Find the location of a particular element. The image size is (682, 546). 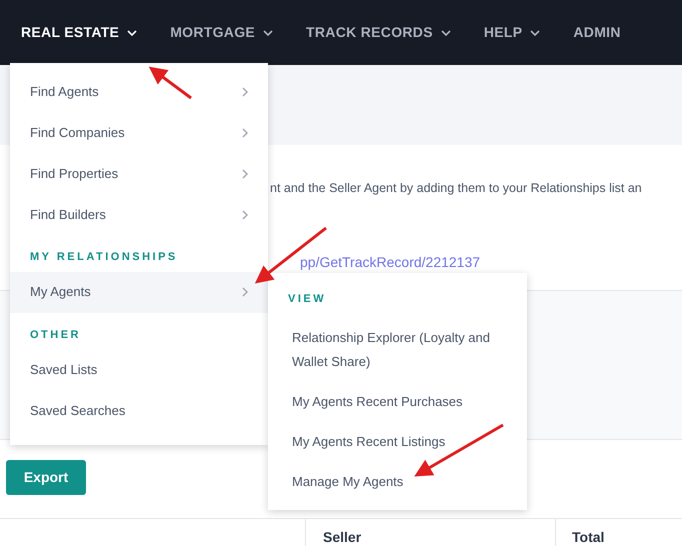

export-button: Export is located at coordinates (46, 477).